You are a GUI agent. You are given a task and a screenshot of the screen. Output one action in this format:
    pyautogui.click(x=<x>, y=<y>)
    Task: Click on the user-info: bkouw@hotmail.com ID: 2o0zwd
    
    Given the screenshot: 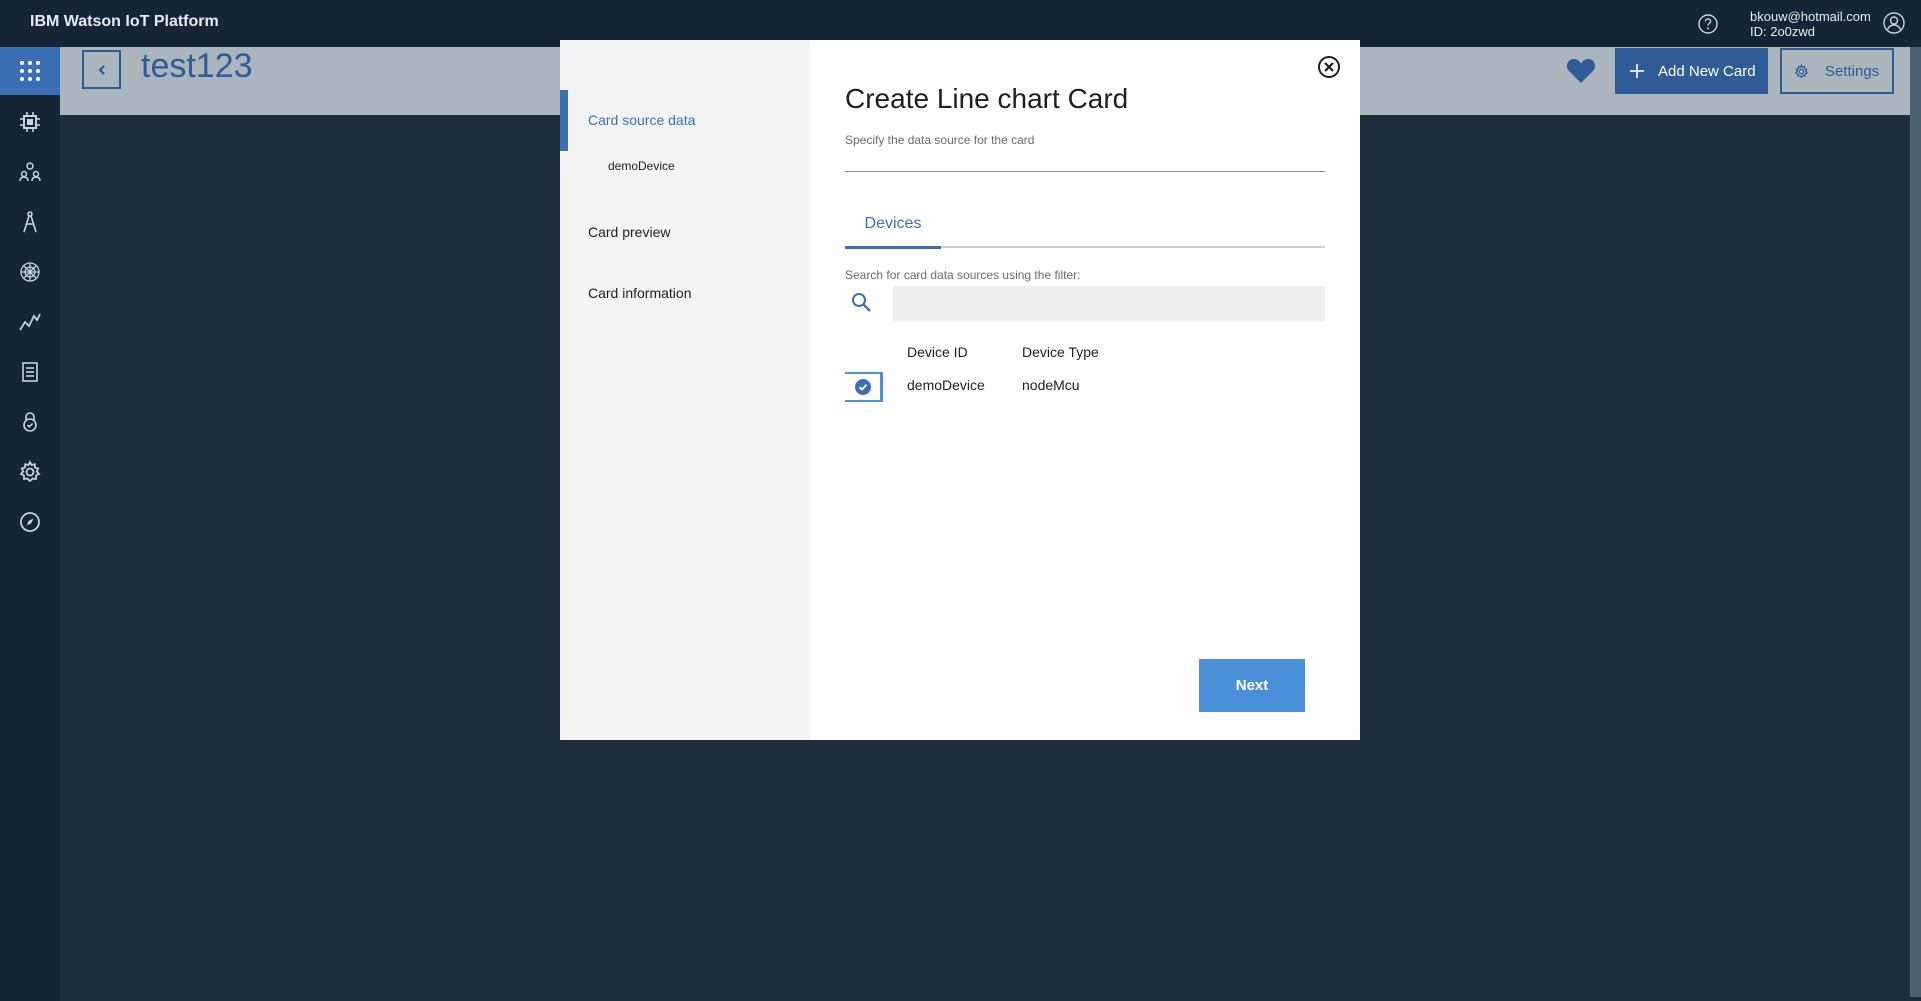 What is the action you would take?
    pyautogui.click(x=1810, y=24)
    